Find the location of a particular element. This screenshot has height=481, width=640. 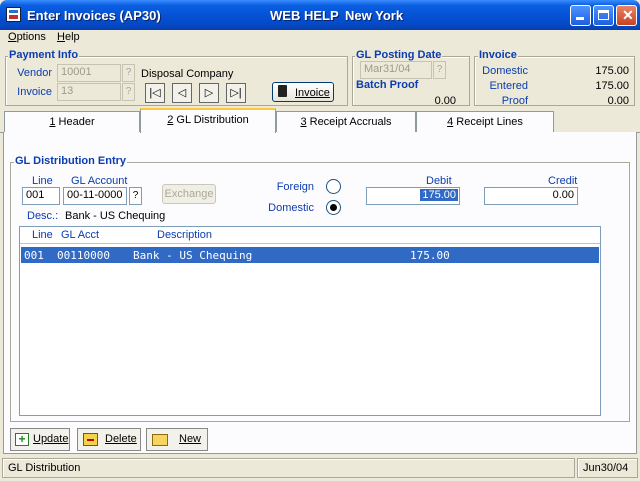

payment-info-title: Payment Info is located at coordinates (44, 55).